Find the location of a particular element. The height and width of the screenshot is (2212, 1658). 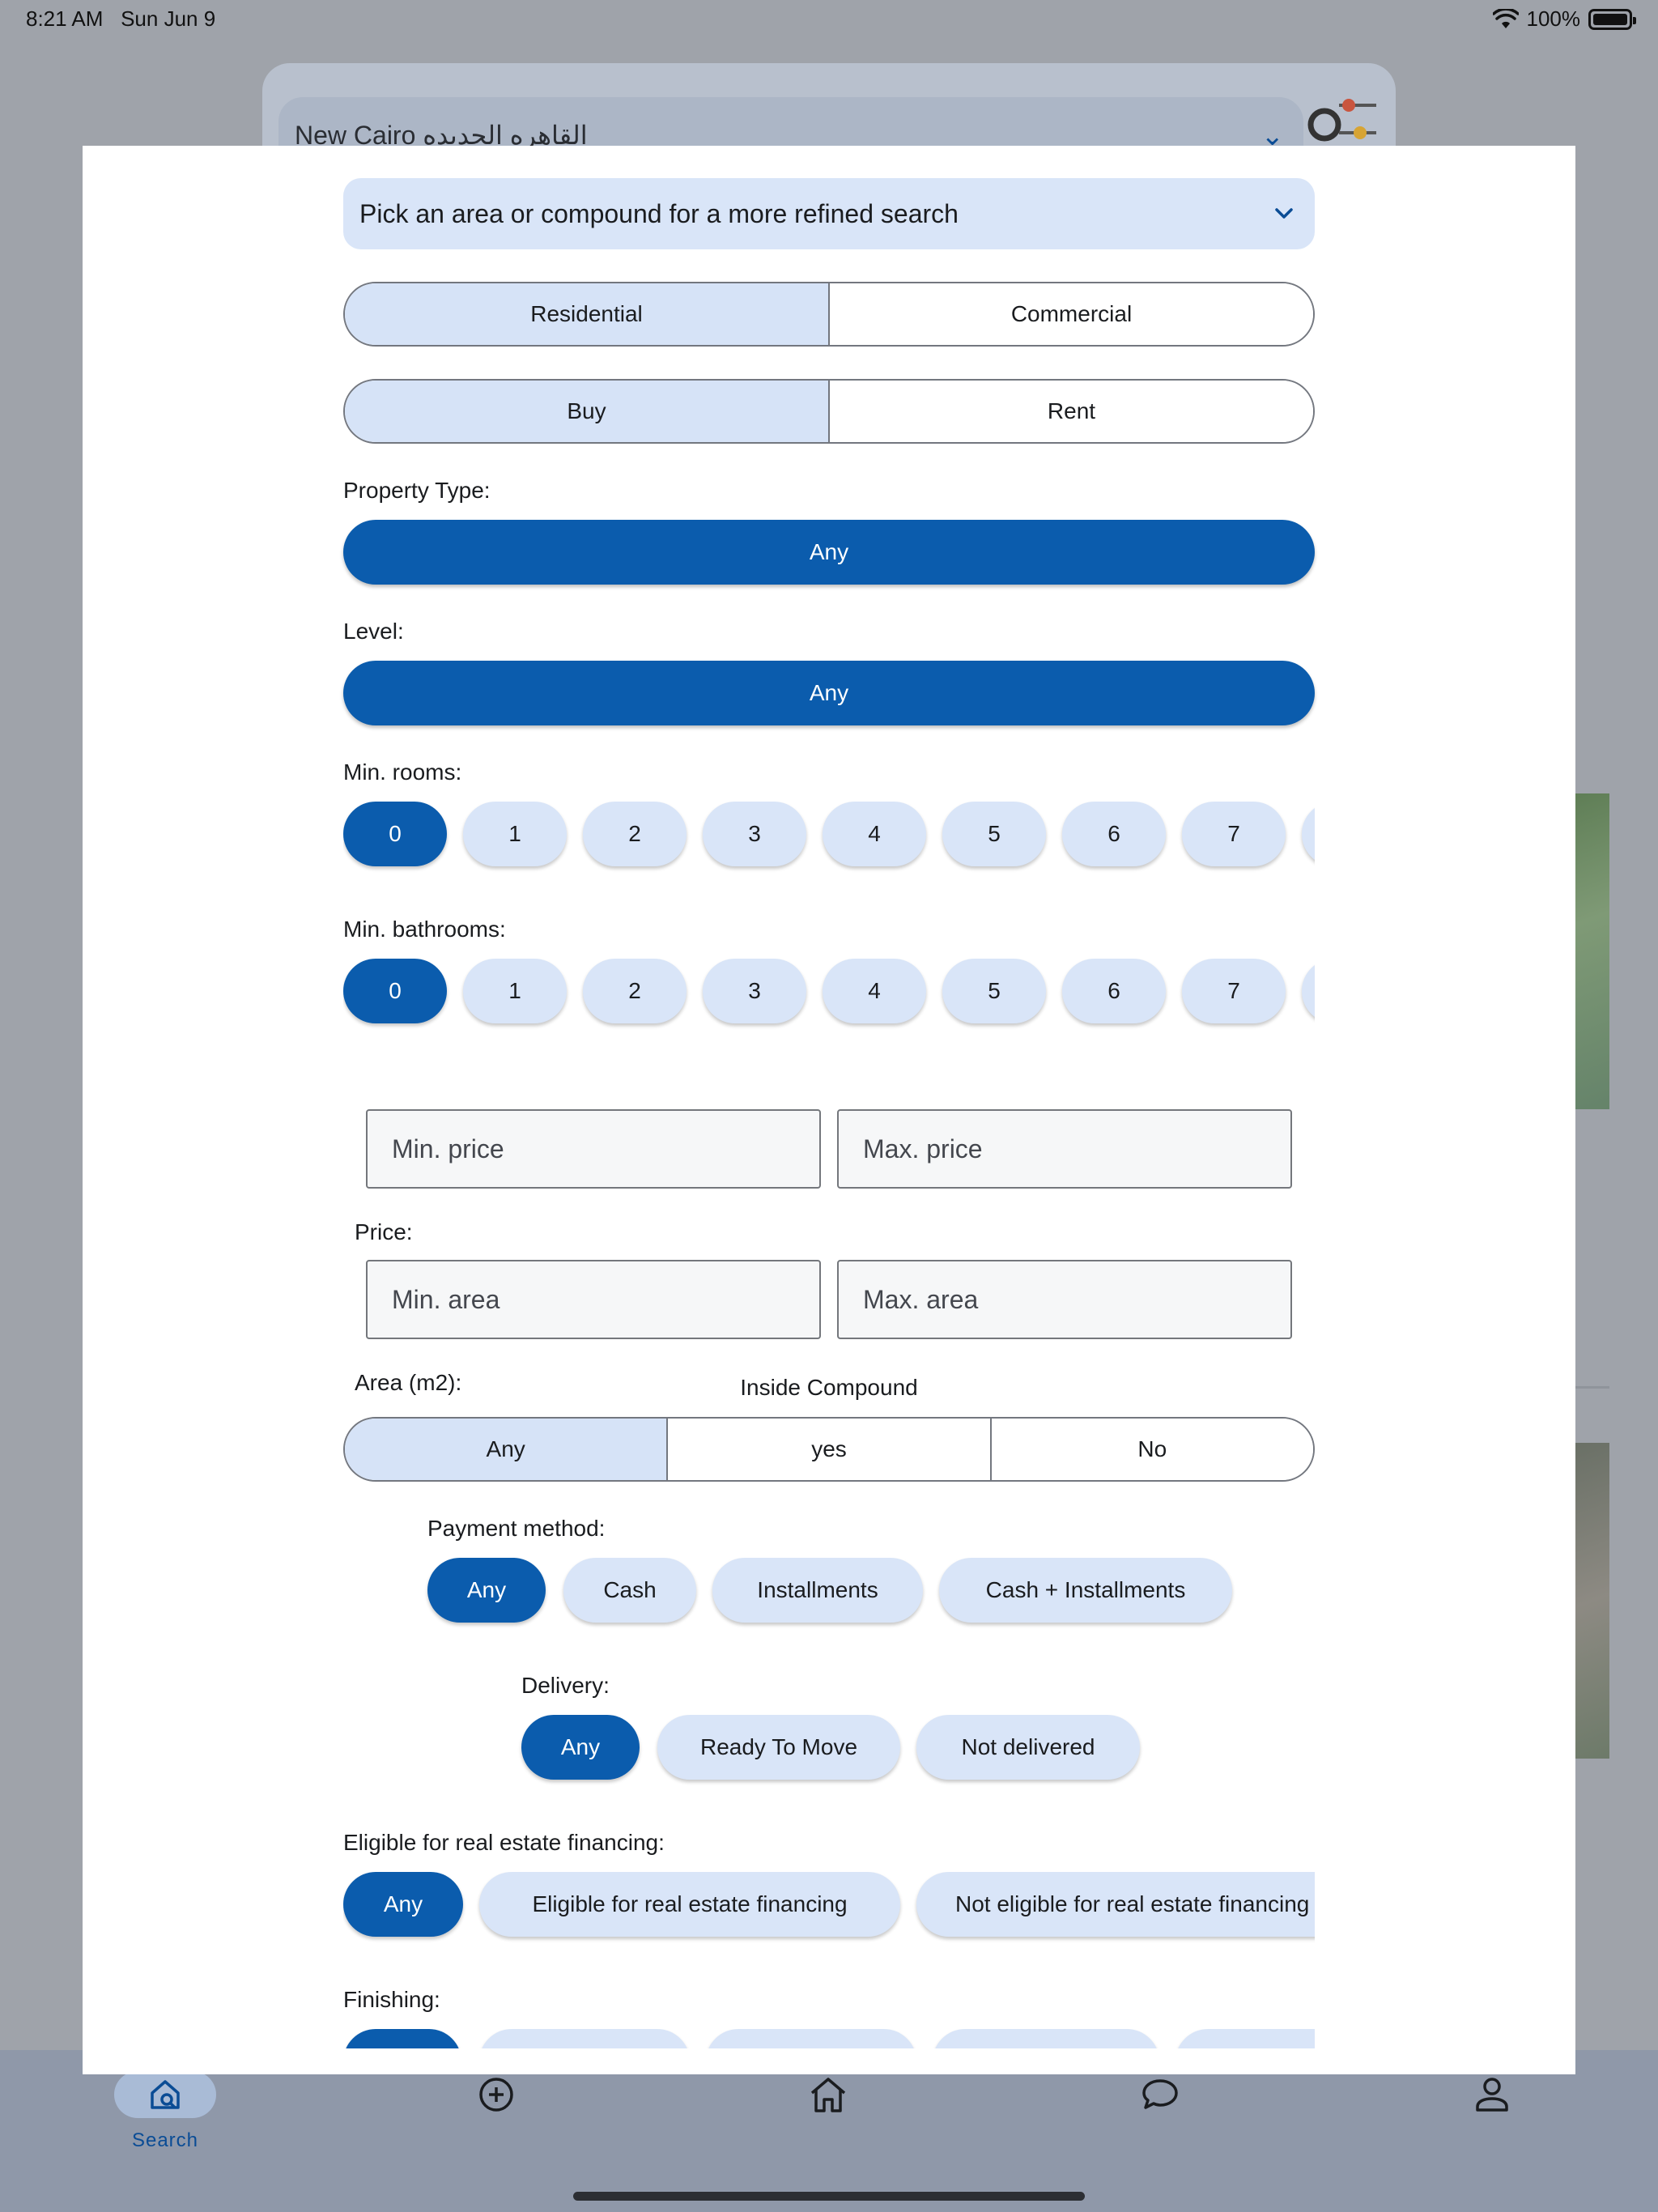

finishing-chips is located at coordinates (829, 2039).